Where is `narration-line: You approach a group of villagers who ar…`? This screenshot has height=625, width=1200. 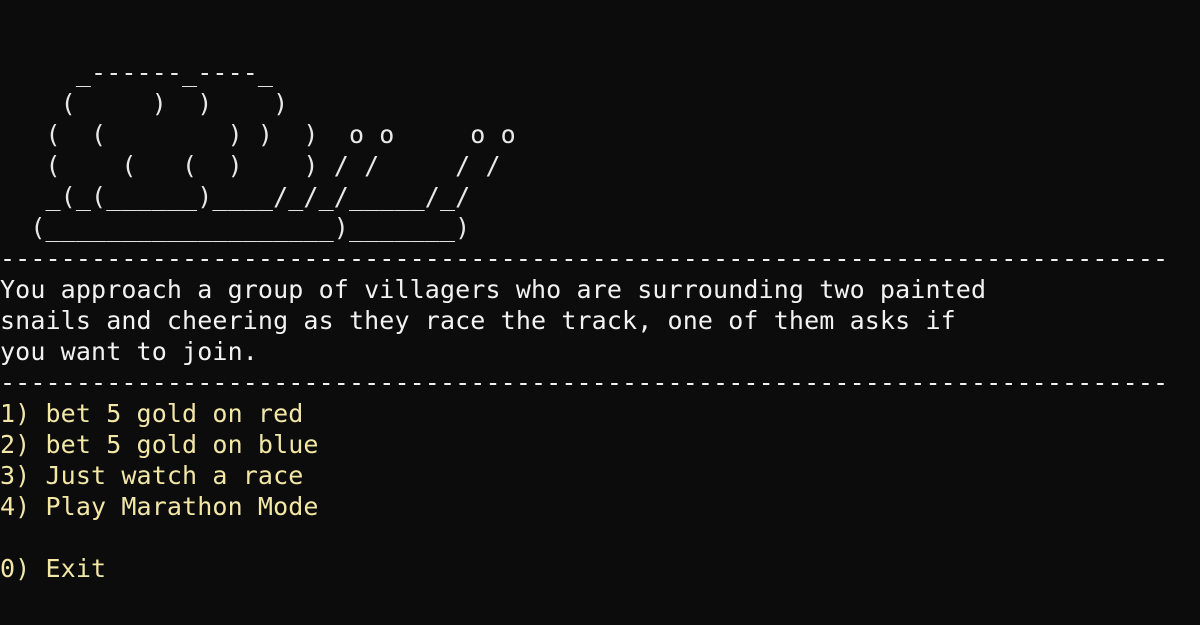
narration-line: You approach a group of villagers who ar… is located at coordinates (493, 289).